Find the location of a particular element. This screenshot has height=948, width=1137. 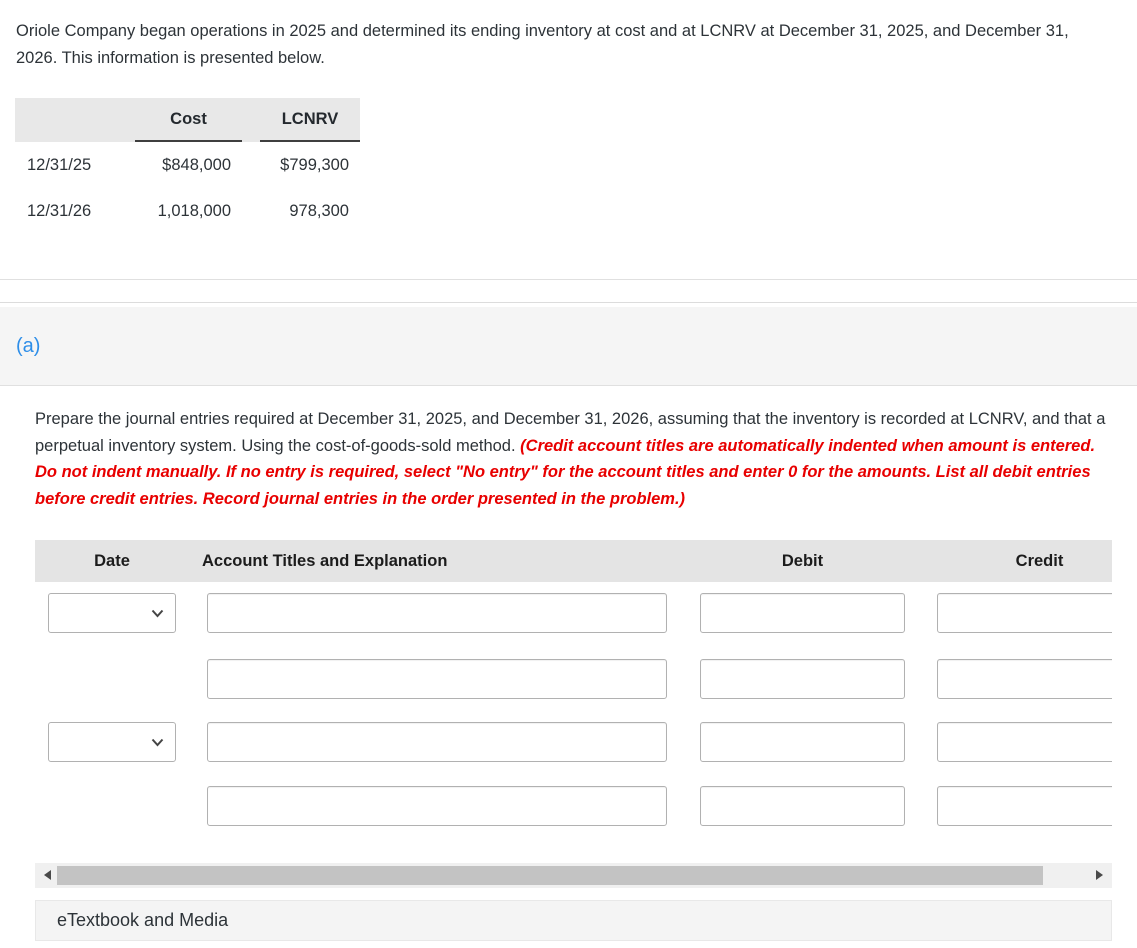

scroll-right-arrow-icon is located at coordinates (1099, 875).